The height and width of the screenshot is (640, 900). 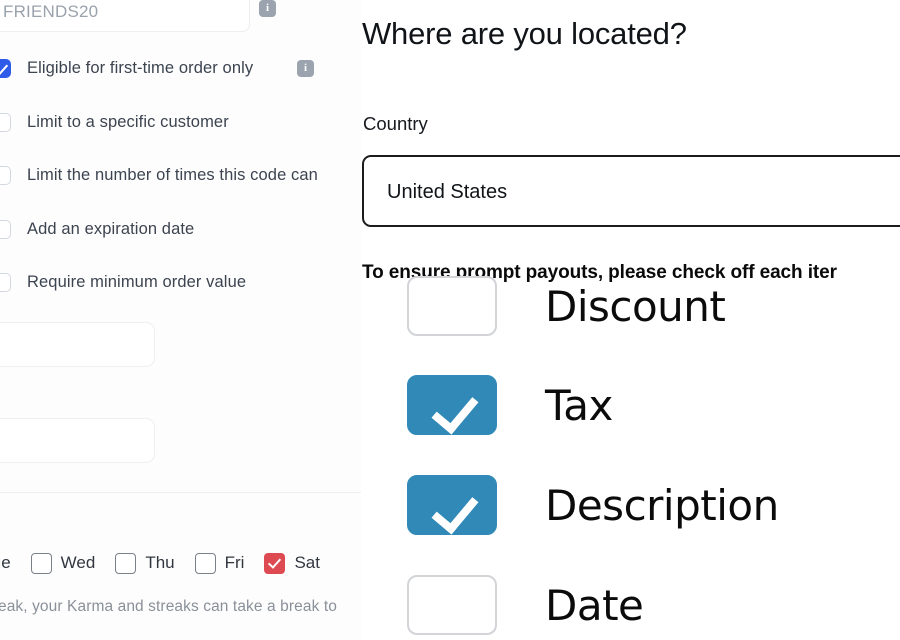 I want to click on checkbox-limit-customer, so click(x=5, y=122).